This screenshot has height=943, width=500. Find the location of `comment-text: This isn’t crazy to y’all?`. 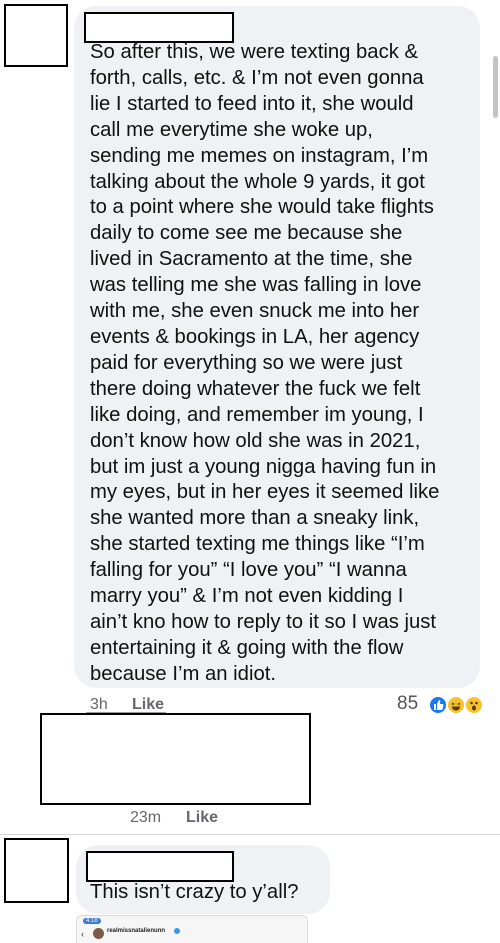

comment-text: This isn’t crazy to y’all? is located at coordinates (194, 892).